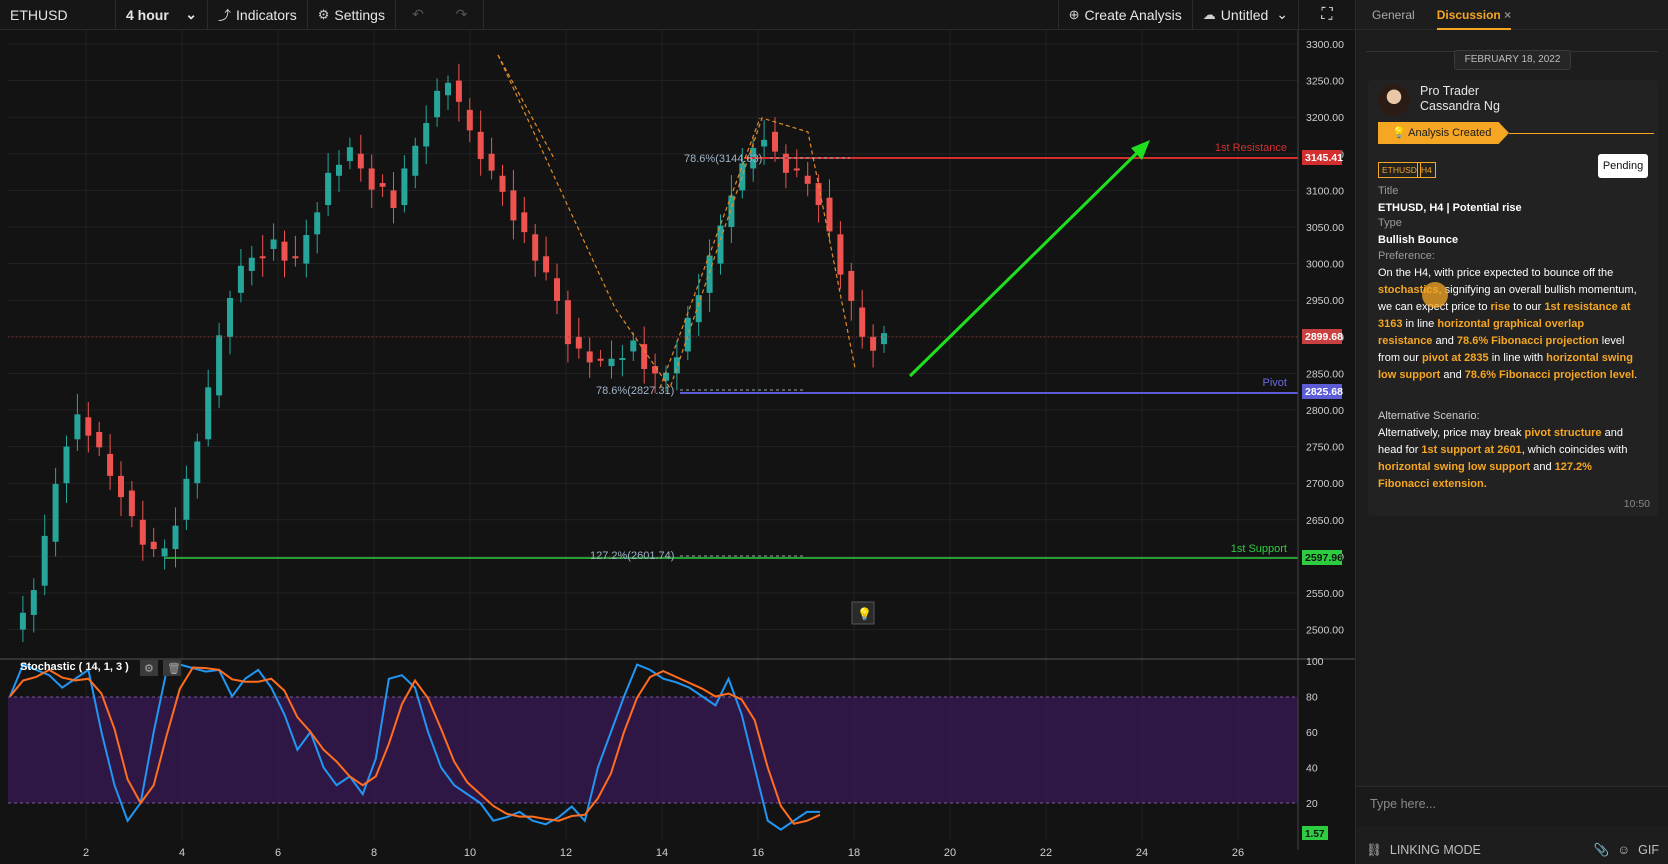 This screenshot has width=1668, height=864. I want to click on redo-button: ↷, so click(462, 15).